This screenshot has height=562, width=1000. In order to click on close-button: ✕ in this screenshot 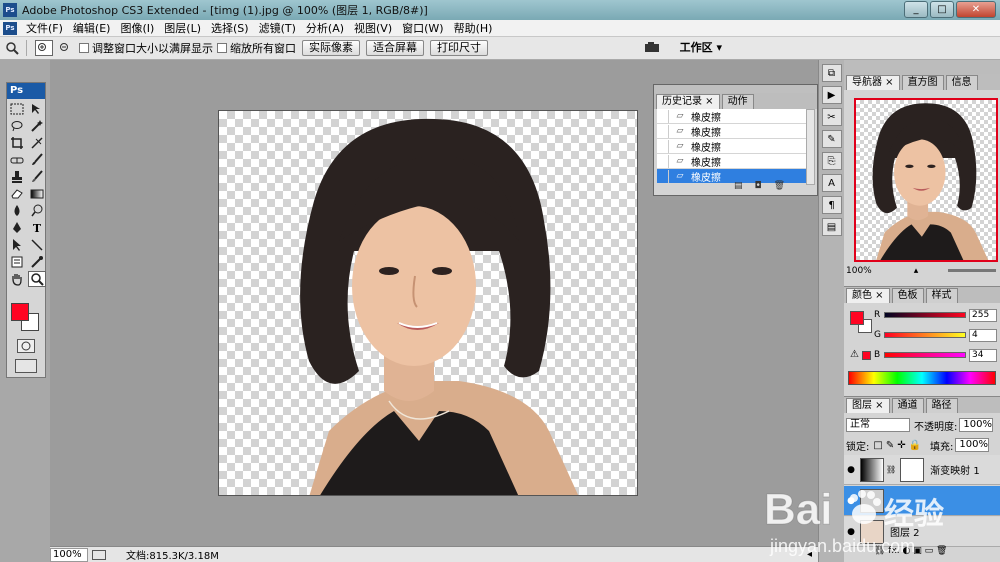, I will do `click(976, 9)`.